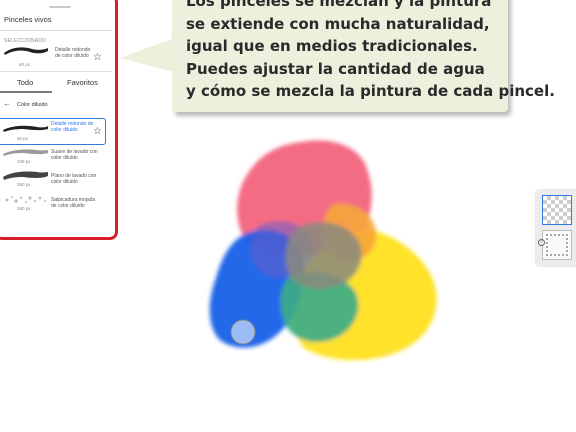  Describe the element at coordinates (335, 68) in the screenshot. I see `callout-line: Puedes ajustar la cantidad de agua` at that location.